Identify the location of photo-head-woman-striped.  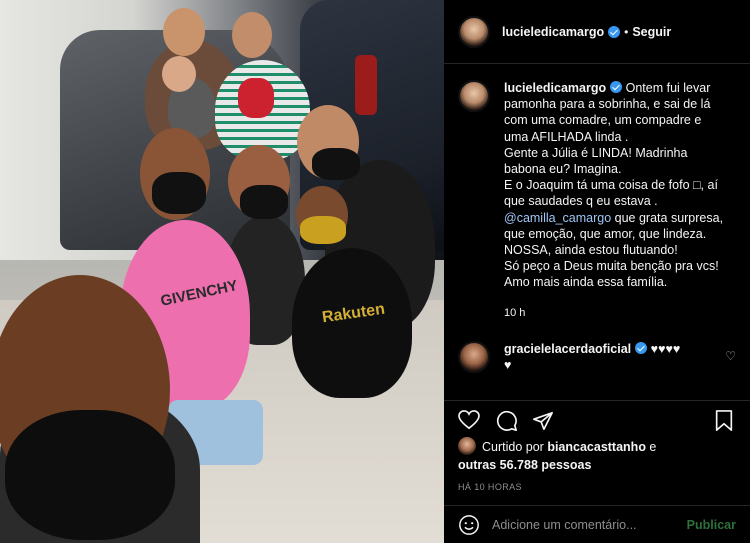
(252, 35).